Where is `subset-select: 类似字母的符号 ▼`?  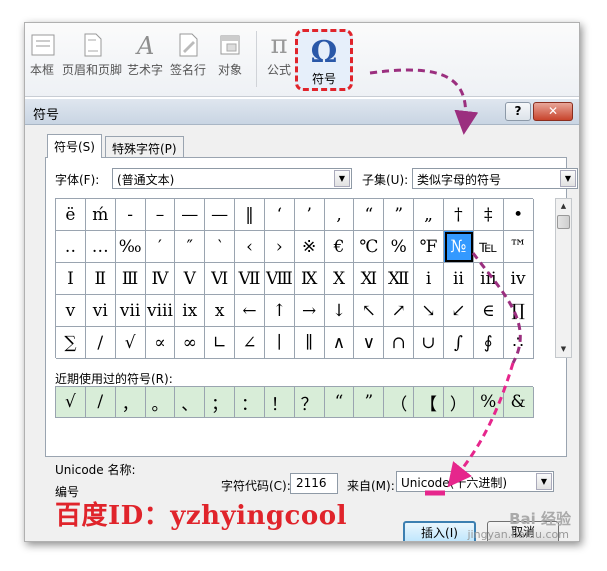
subset-select: 类似字母的符号 ▼ is located at coordinates (495, 178).